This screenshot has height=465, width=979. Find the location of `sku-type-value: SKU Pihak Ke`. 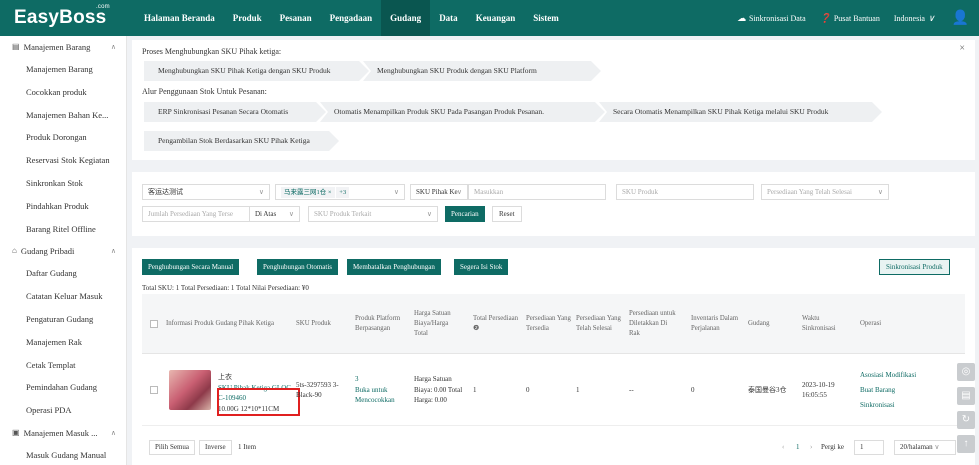

sku-type-value: SKU Pihak Ke is located at coordinates (437, 192).